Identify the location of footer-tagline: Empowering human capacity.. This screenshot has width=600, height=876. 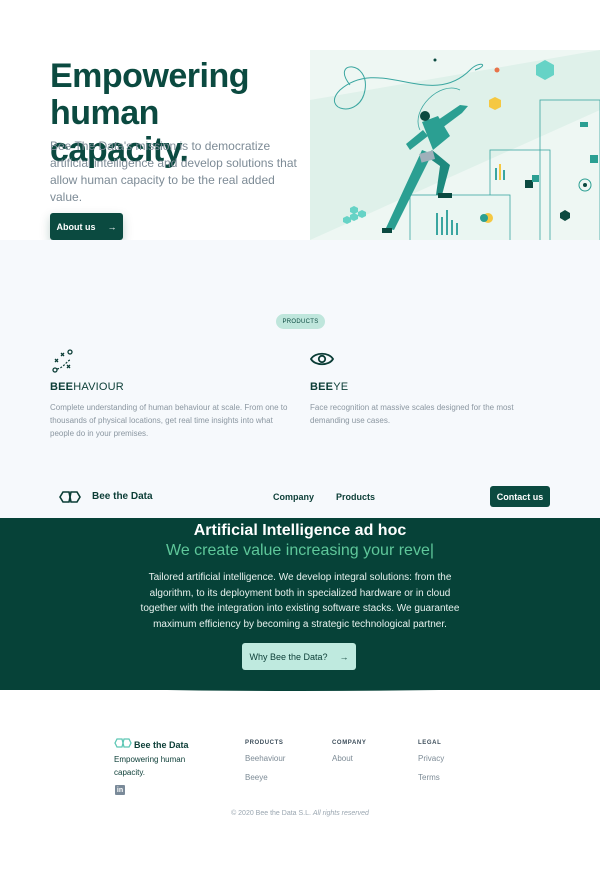
(150, 766).